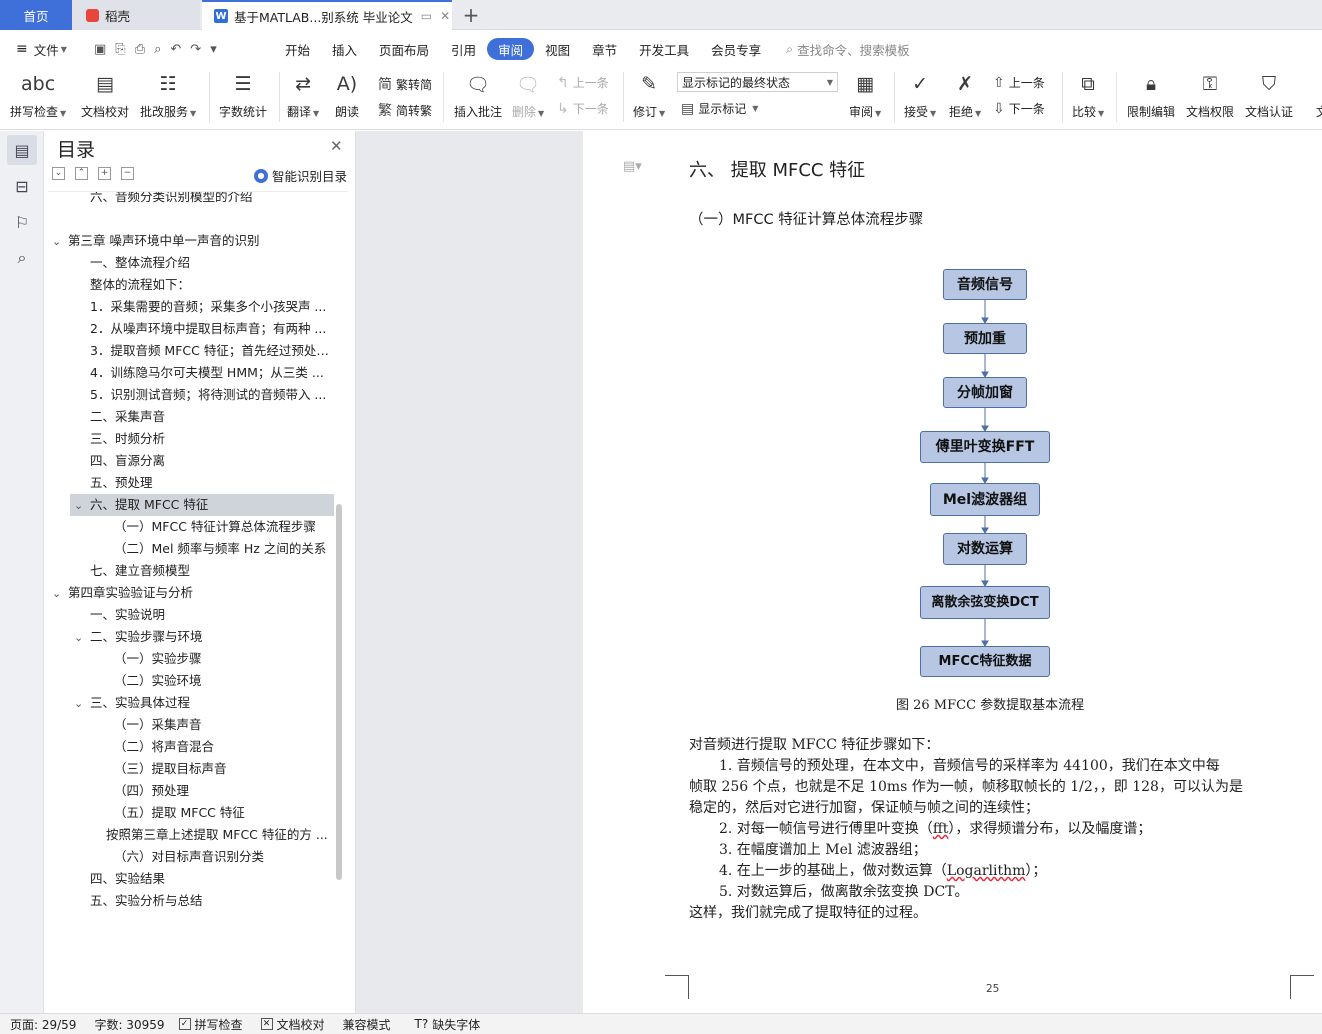 This screenshot has height=1034, width=1322. Describe the element at coordinates (22, 222) in the screenshot. I see `bookmark-icon: ⚐` at that location.